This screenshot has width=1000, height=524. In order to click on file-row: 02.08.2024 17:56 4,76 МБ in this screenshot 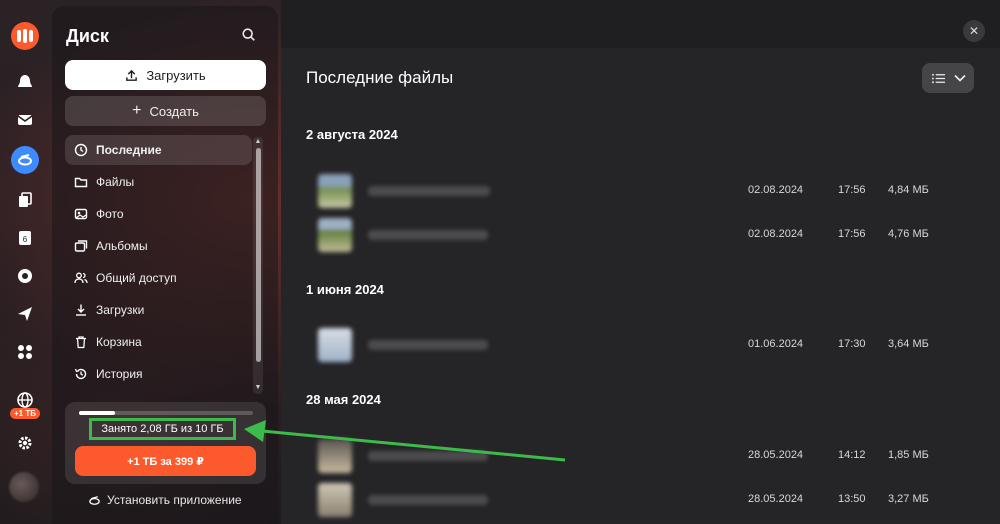, I will do `click(636, 234)`.